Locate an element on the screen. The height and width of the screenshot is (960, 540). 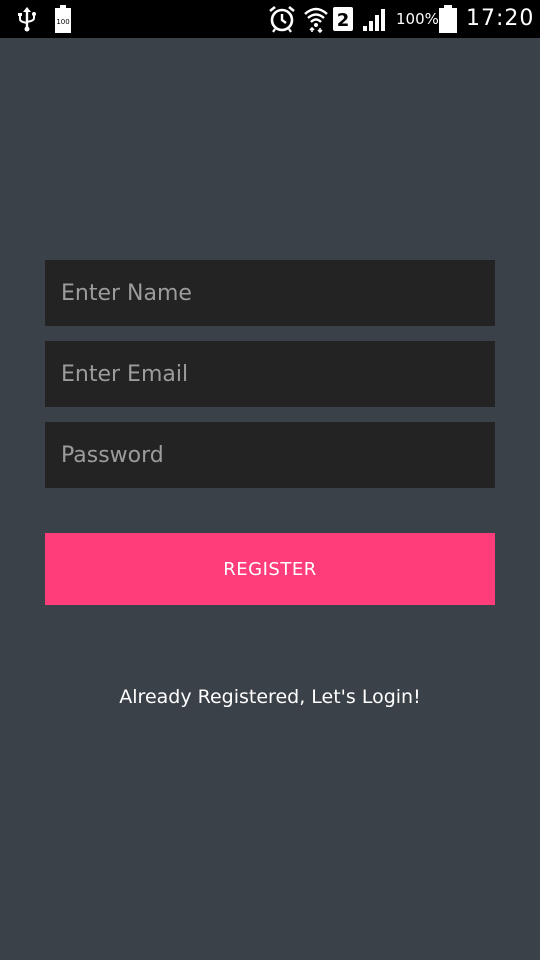
register-button: REGISTER is located at coordinates (270, 569).